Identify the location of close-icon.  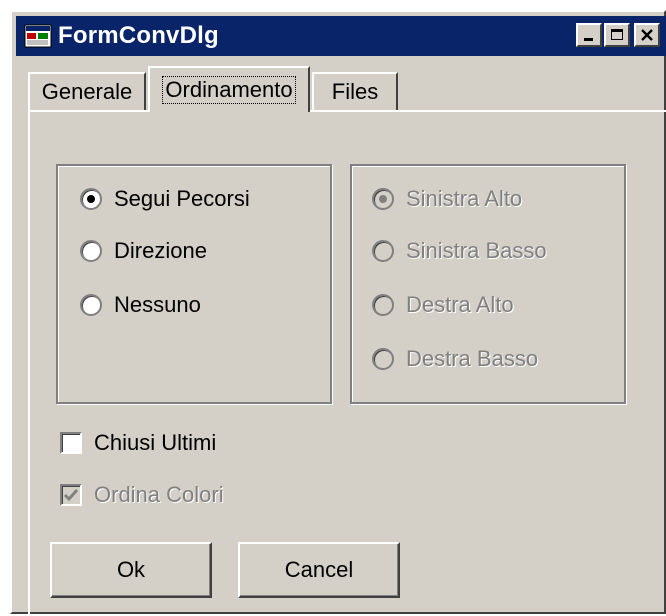
(647, 35).